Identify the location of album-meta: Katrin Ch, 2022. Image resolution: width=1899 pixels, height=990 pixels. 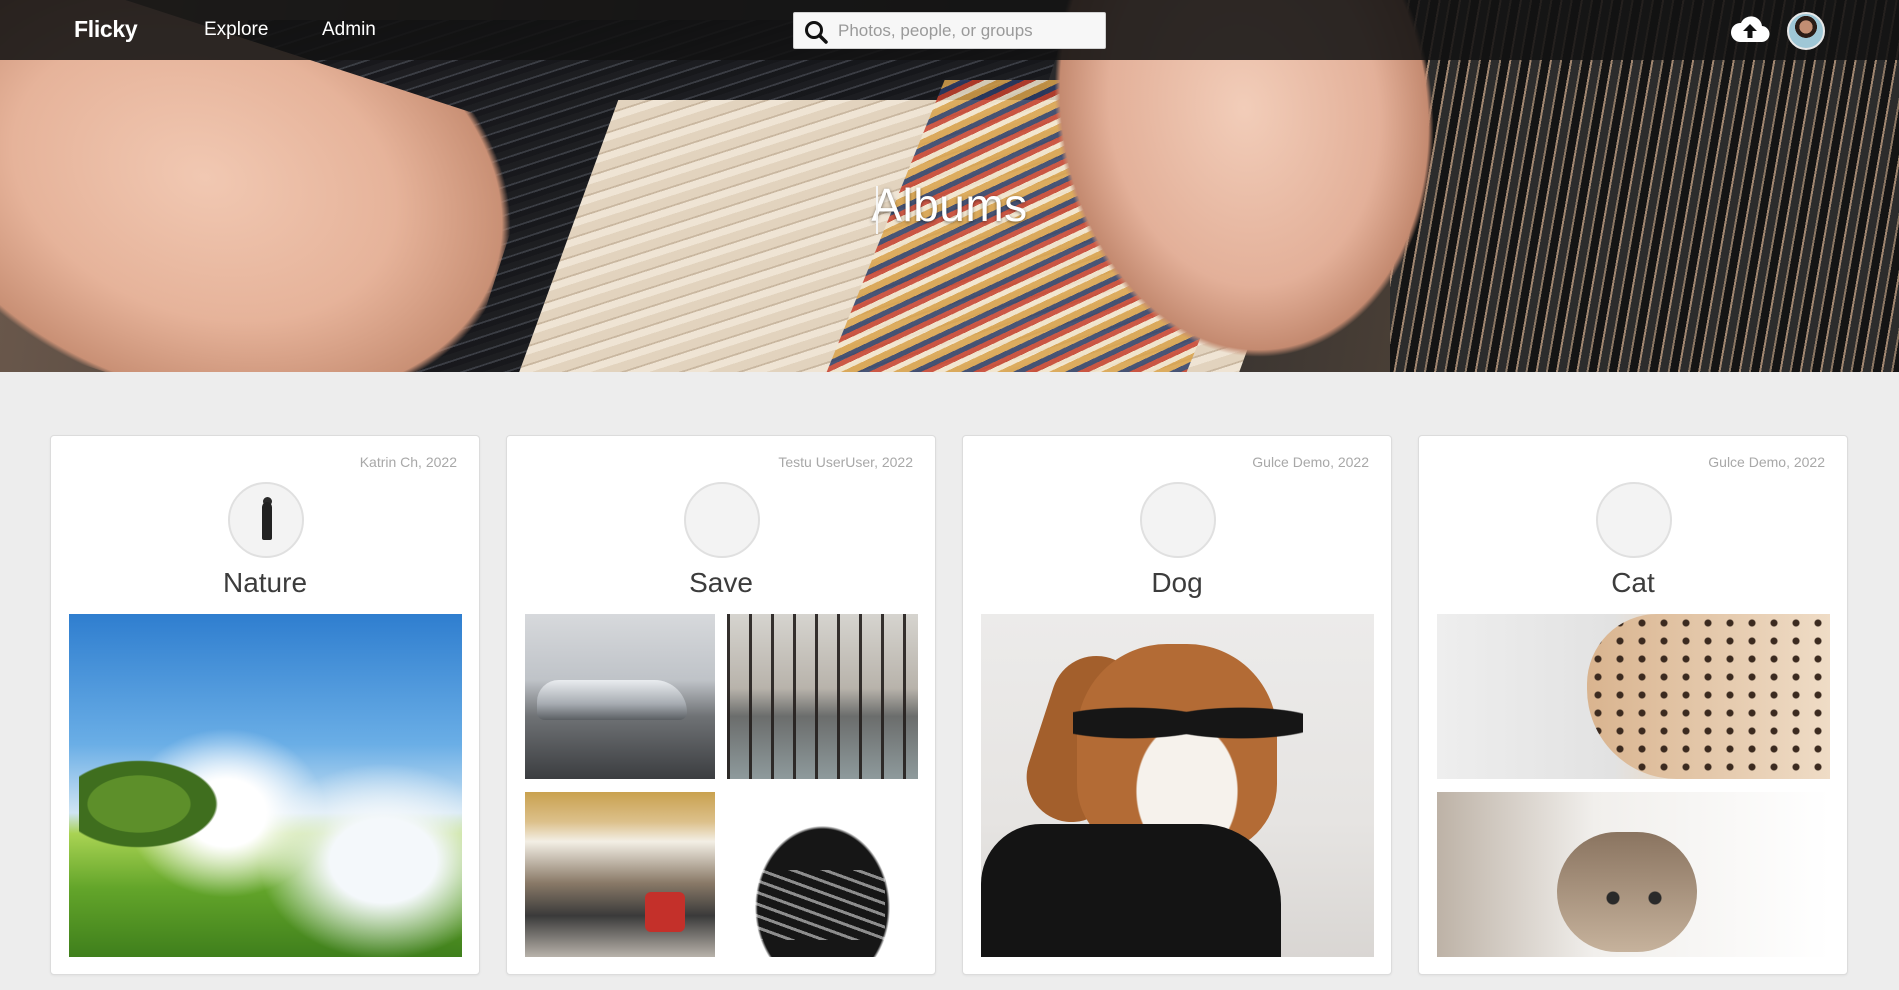
(408, 462).